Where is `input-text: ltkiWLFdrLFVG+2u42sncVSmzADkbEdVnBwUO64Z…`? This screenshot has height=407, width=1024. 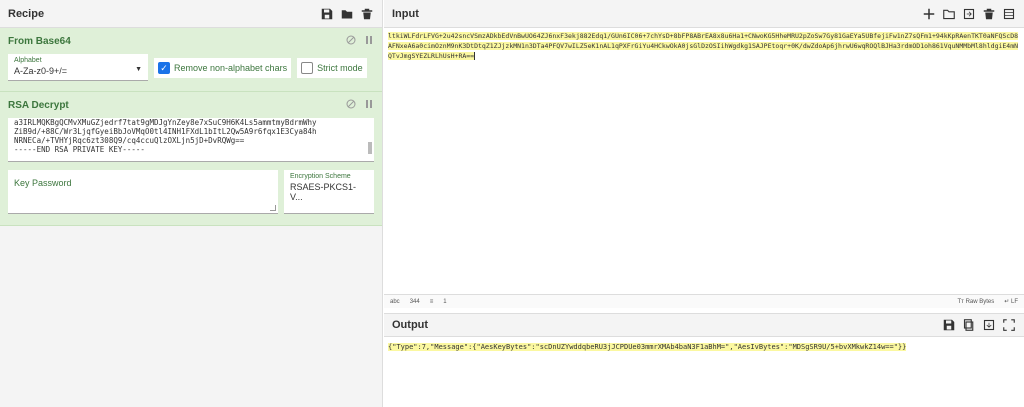 input-text: ltkiWLFdrLFVG+2u42sncVSmzADkbEdVnBwUO64Z… is located at coordinates (703, 46).